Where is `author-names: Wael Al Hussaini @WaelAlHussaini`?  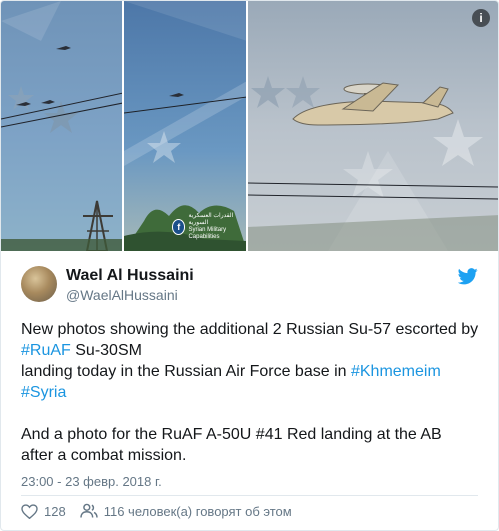
author-names: Wael Al Hussaini @WaelAlHussaini is located at coordinates (130, 285).